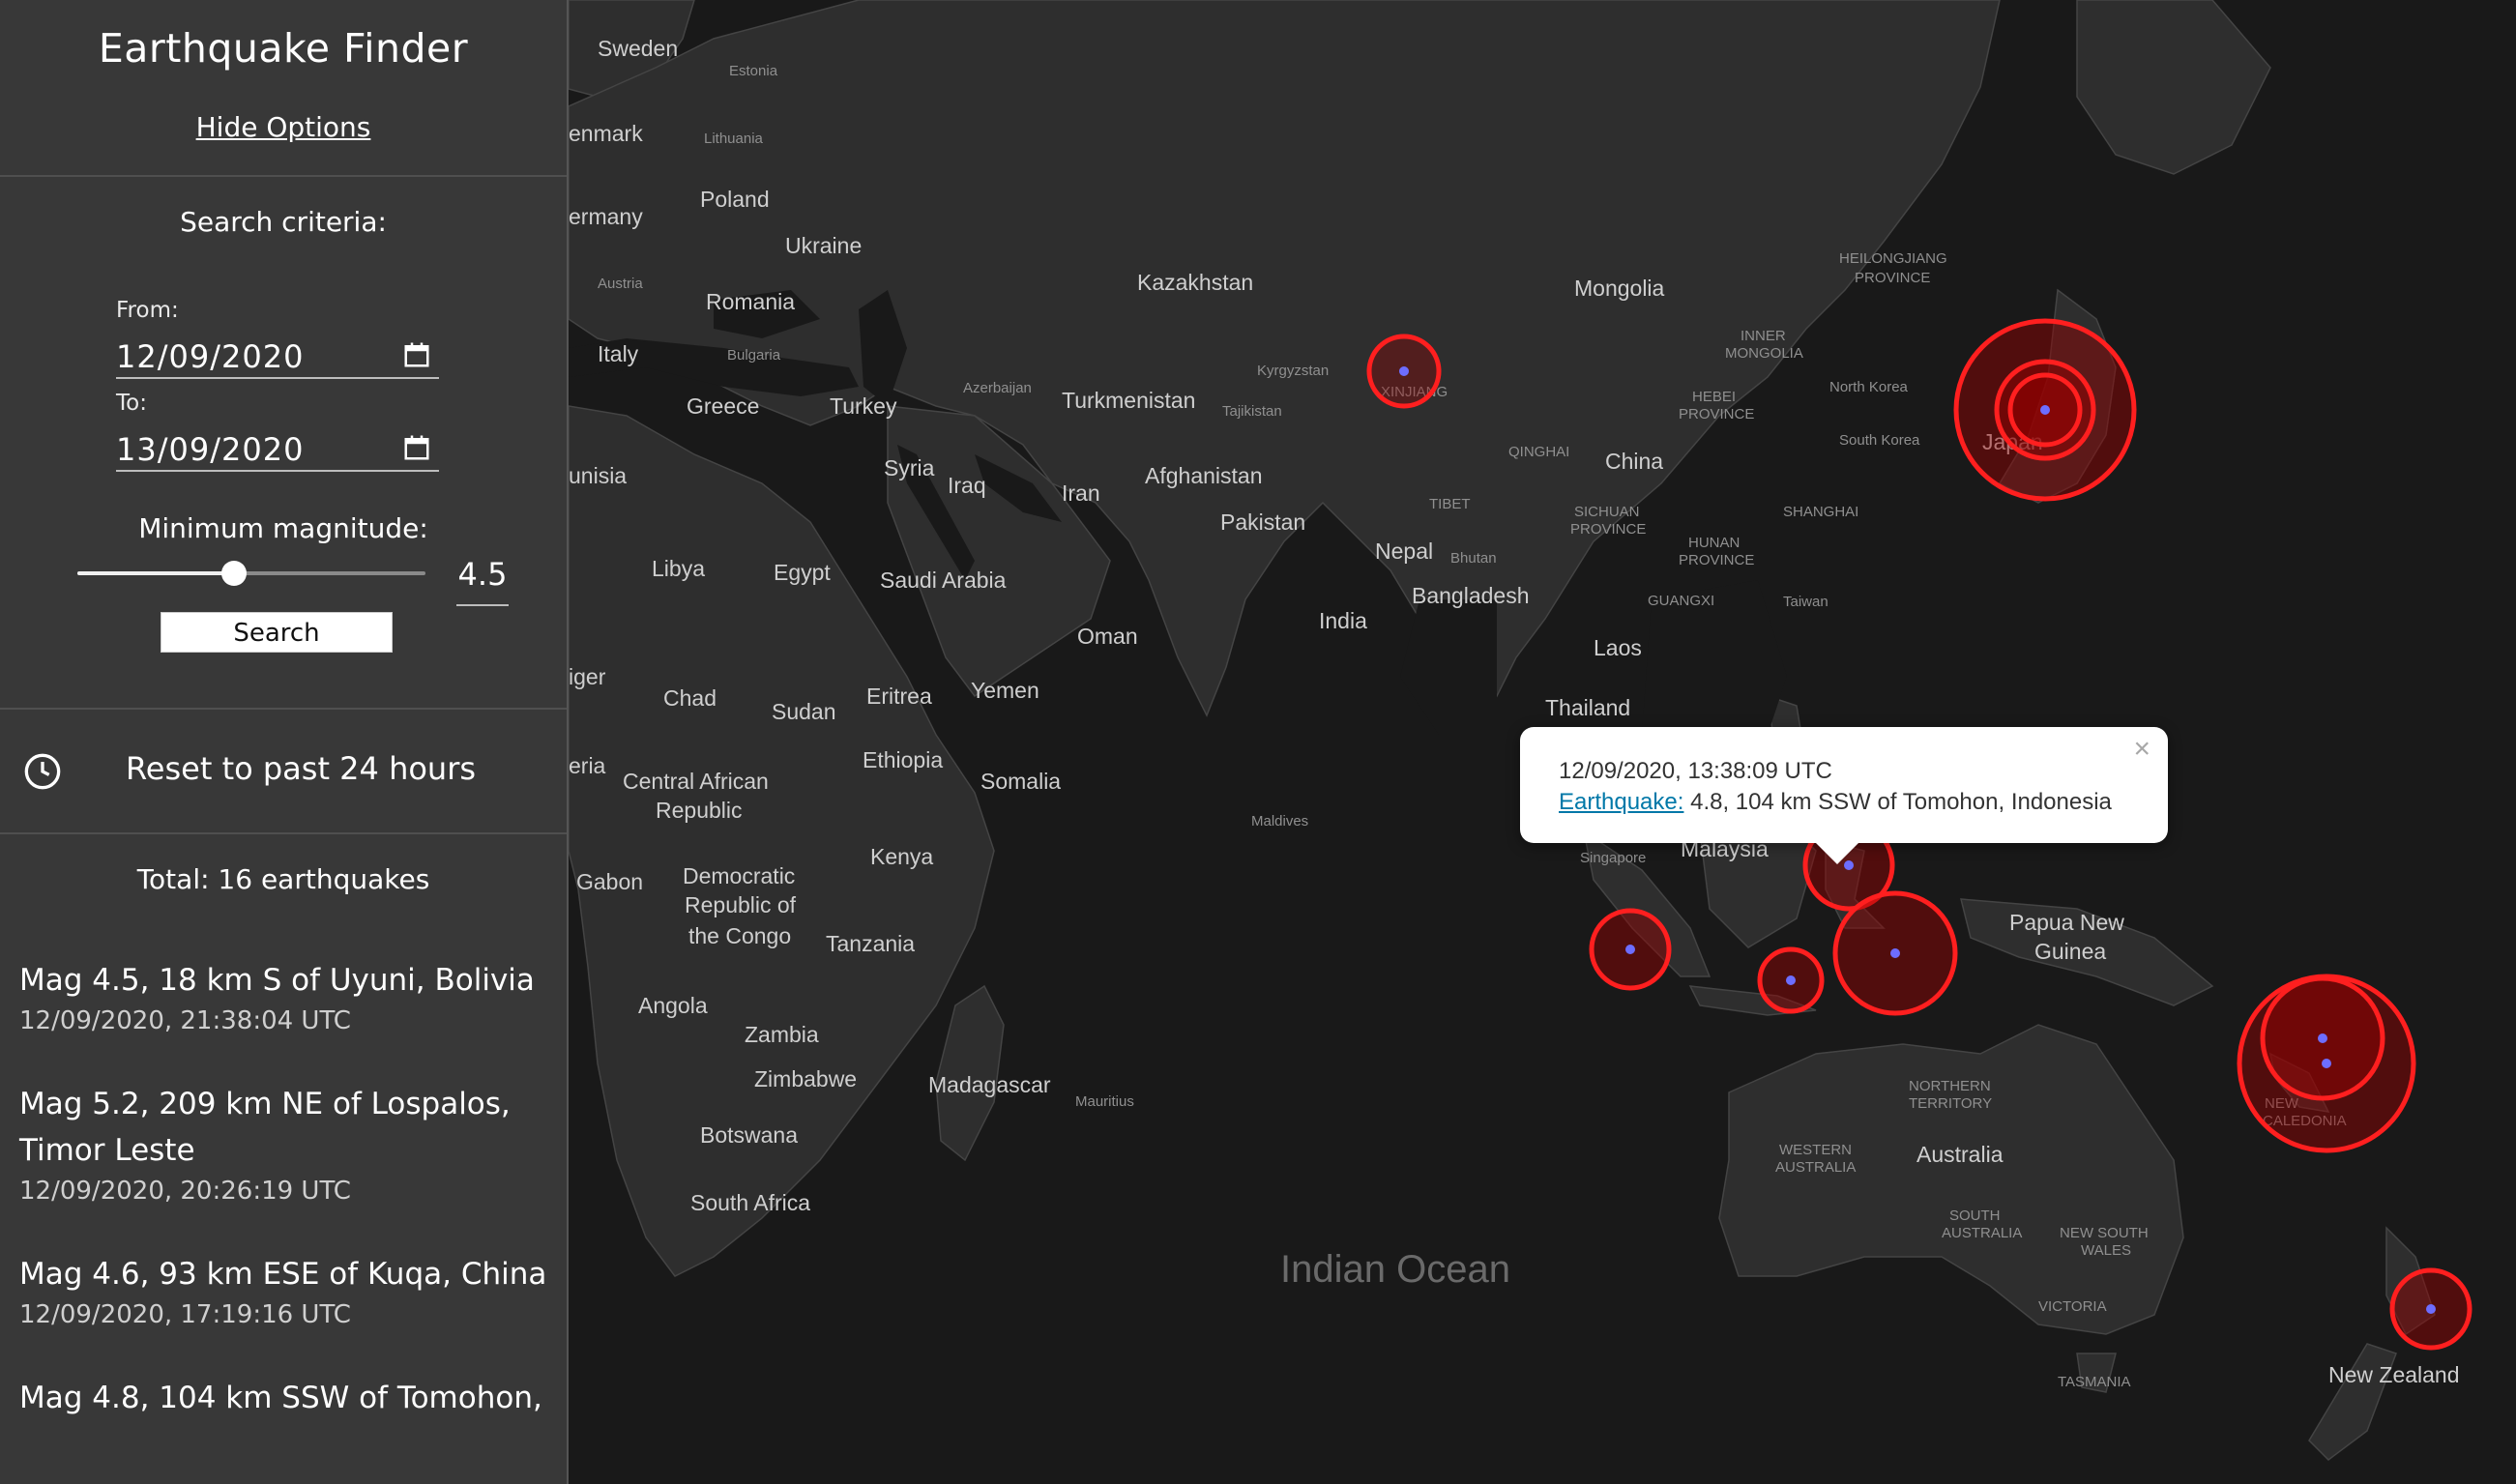  I want to click on map-label: GUANGXI, so click(1681, 601).